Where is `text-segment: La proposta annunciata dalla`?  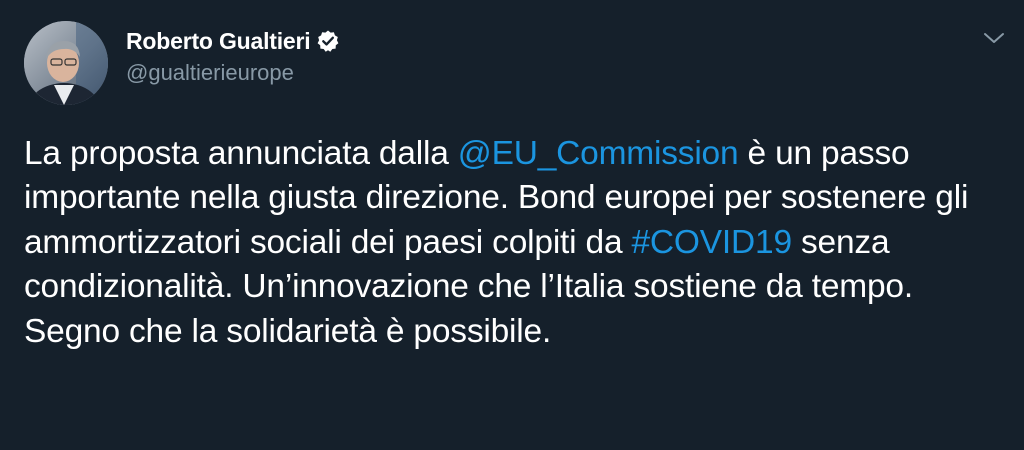
text-segment: La proposta annunciata dalla is located at coordinates (241, 153).